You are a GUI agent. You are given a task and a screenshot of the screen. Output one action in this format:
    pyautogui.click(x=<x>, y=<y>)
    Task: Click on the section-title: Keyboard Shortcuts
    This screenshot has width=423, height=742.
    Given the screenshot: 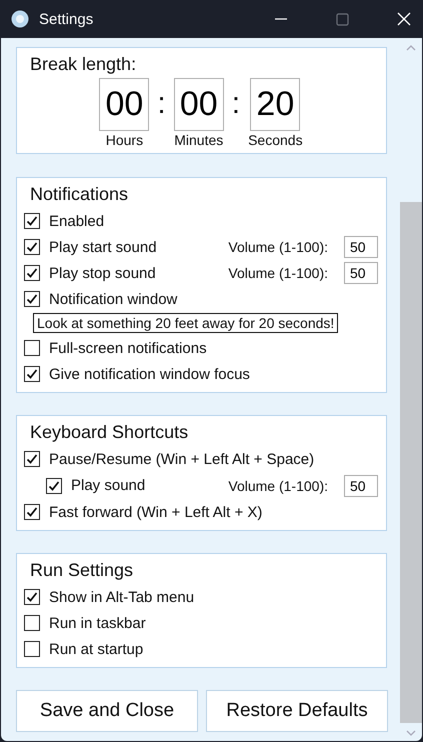 What is the action you would take?
    pyautogui.click(x=109, y=432)
    